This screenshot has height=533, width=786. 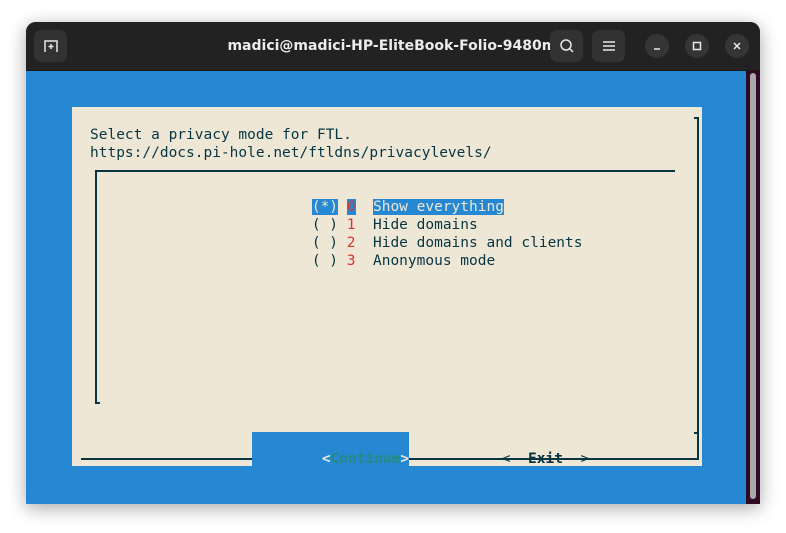 What do you see at coordinates (97, 403) in the screenshot?
I see `list-frame-corner-bottom-left` at bounding box center [97, 403].